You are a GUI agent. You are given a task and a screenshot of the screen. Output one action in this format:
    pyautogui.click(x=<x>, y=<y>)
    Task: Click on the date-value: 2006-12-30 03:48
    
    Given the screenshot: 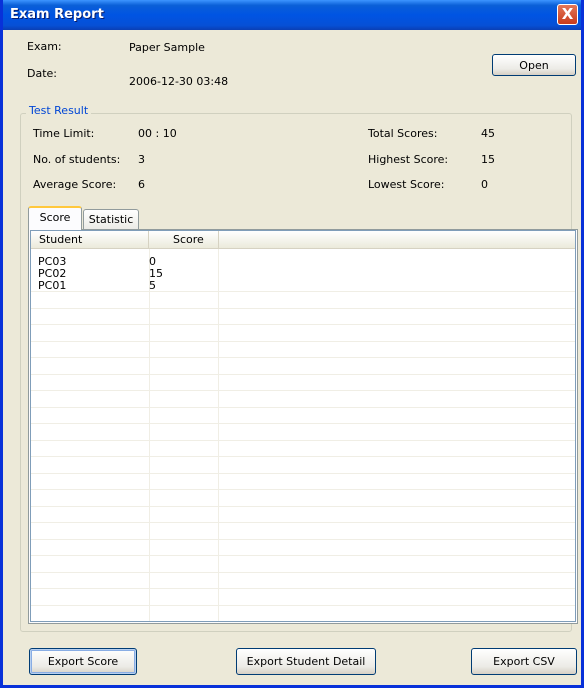 What is the action you would take?
    pyautogui.click(x=179, y=81)
    